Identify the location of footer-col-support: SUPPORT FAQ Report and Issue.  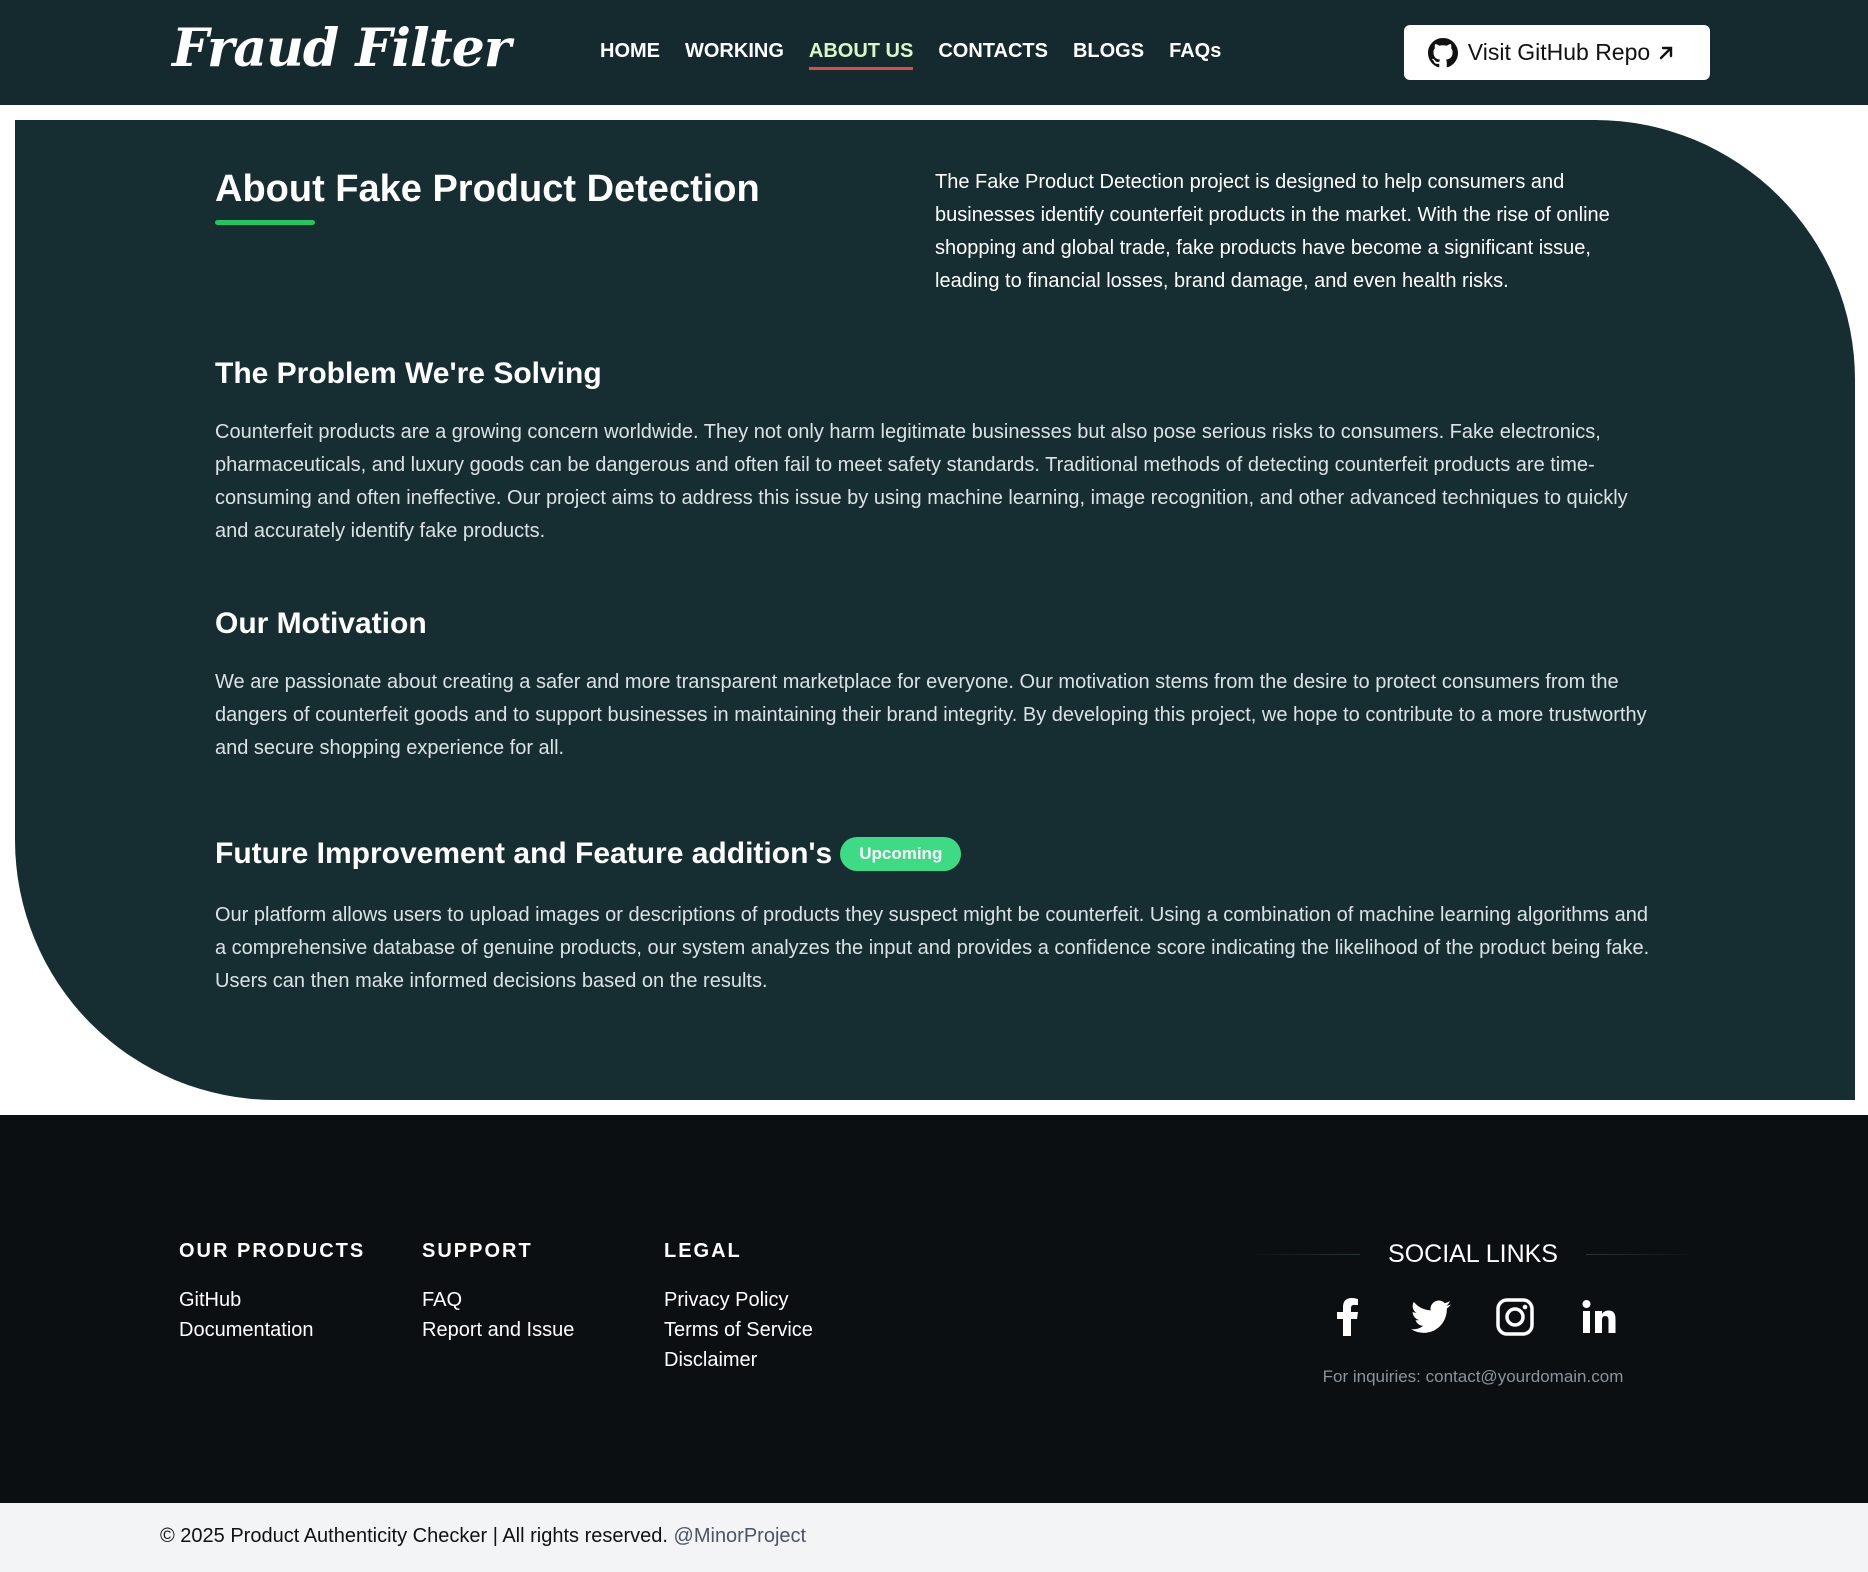
(498, 1292).